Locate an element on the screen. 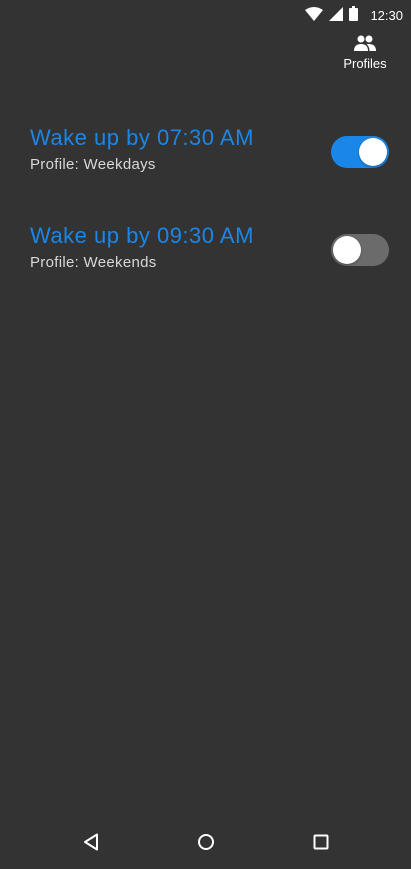 The width and height of the screenshot is (411, 869). home-button is located at coordinates (206, 844).